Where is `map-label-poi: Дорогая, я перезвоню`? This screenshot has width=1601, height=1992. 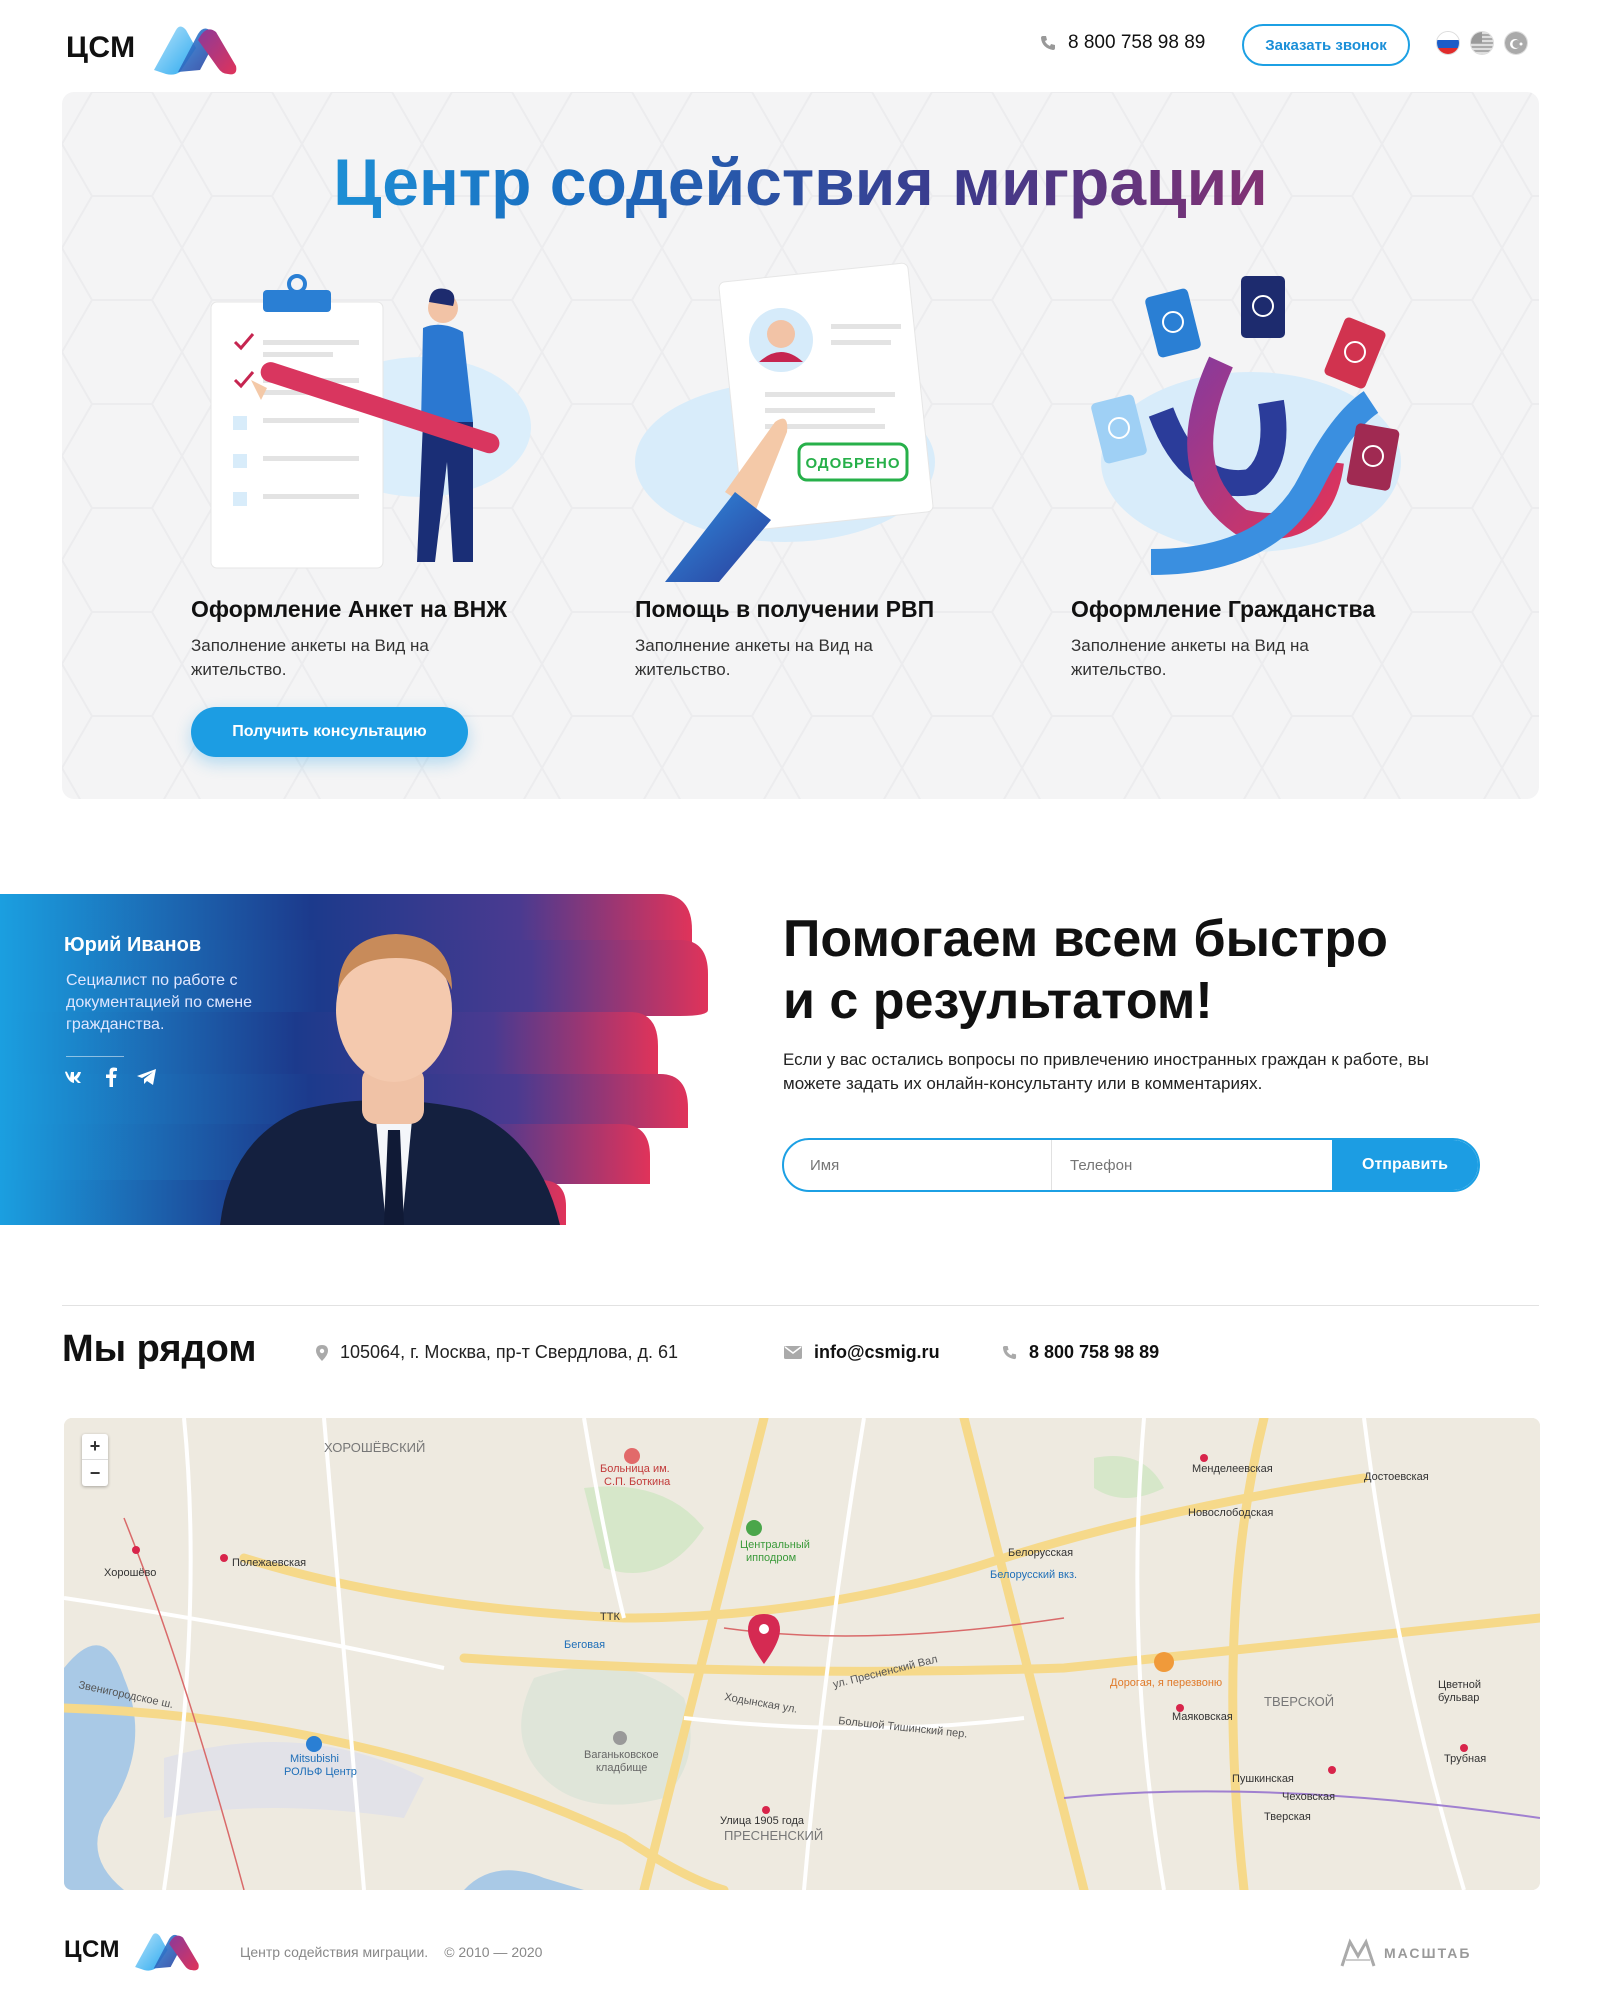
map-label-poi: Дорогая, я перезвоню is located at coordinates (1166, 1683).